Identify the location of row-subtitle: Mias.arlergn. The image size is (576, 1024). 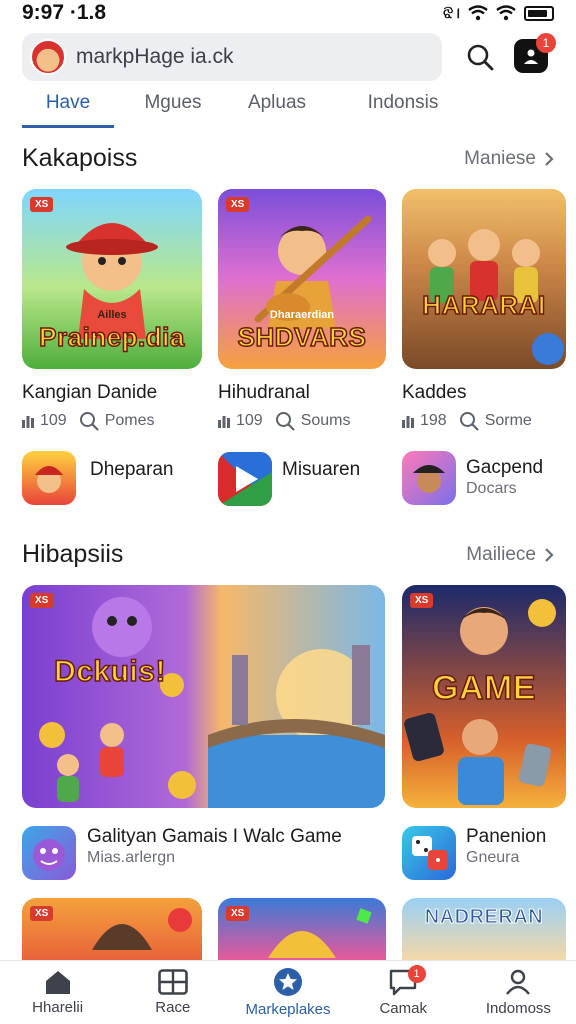
(131, 857).